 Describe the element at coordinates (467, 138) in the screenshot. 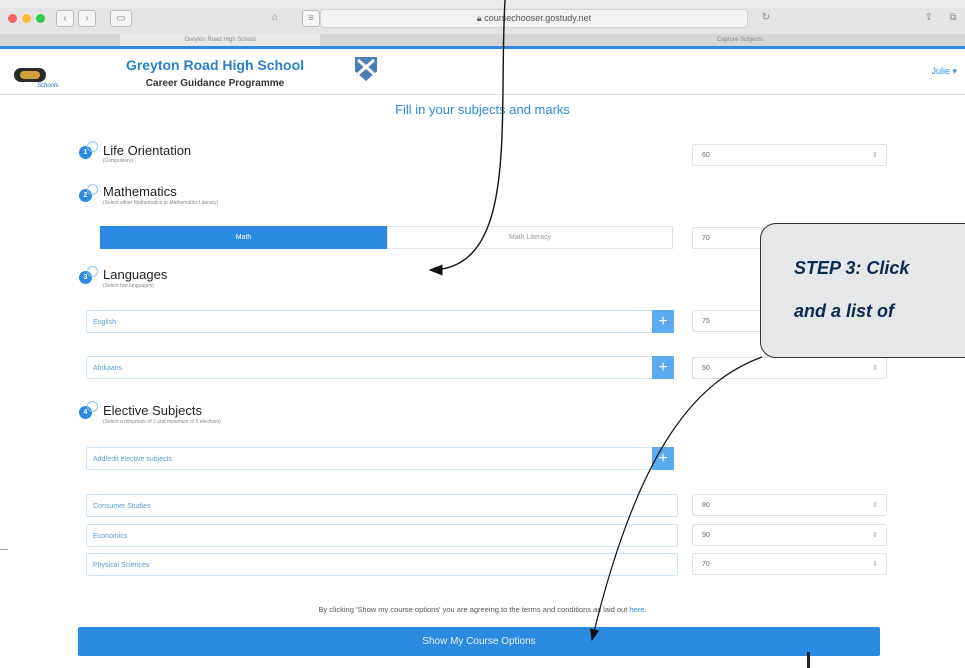

I see `arrow-to-languages` at that location.